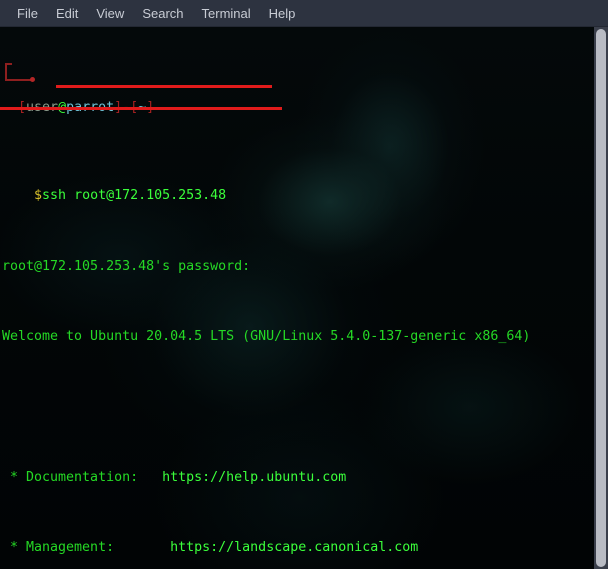 This screenshot has width=608, height=569. I want to click on prompt-cwd-bracket-open: [, so click(134, 108).